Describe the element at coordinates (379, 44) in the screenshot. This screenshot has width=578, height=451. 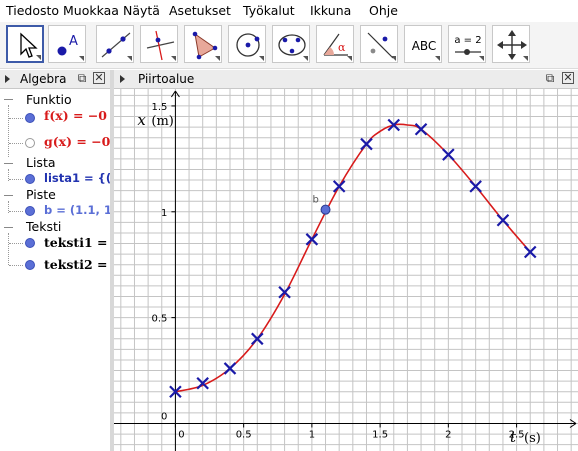
I see `reflect-tool-button` at that location.